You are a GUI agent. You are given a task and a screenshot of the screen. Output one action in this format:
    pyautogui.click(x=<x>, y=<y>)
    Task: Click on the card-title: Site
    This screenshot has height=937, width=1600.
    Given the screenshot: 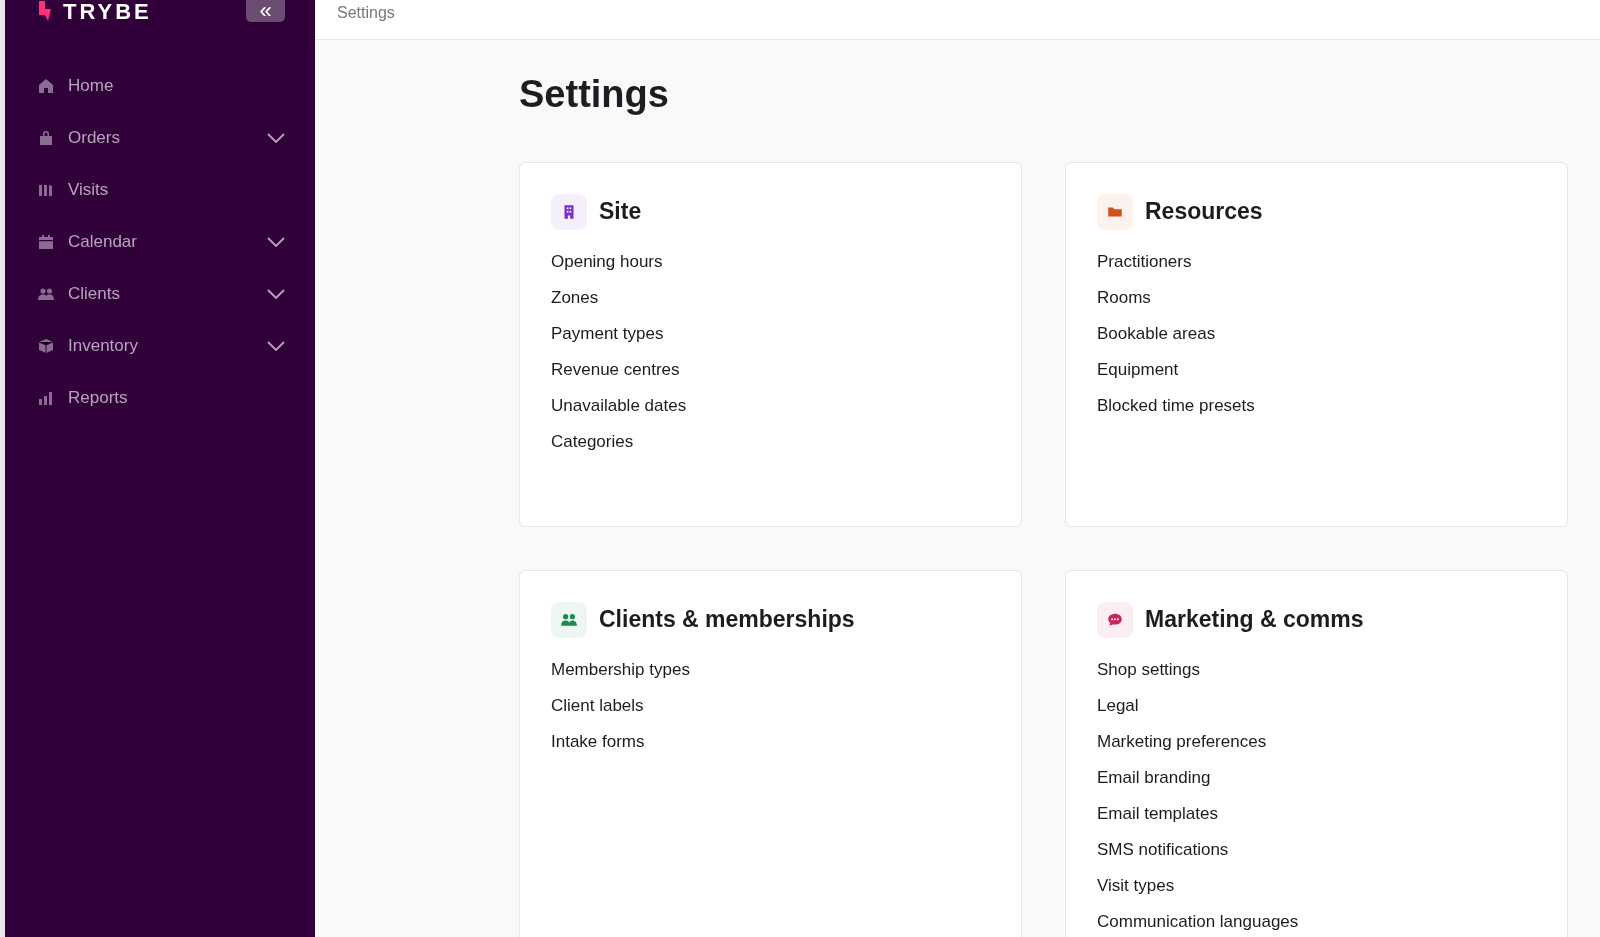 What is the action you would take?
    pyautogui.click(x=620, y=211)
    